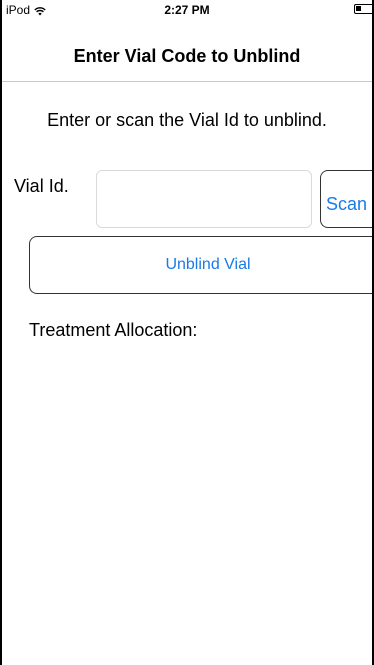 The height and width of the screenshot is (665, 374). What do you see at coordinates (346, 199) in the screenshot?
I see `scan-button: Scan` at bounding box center [346, 199].